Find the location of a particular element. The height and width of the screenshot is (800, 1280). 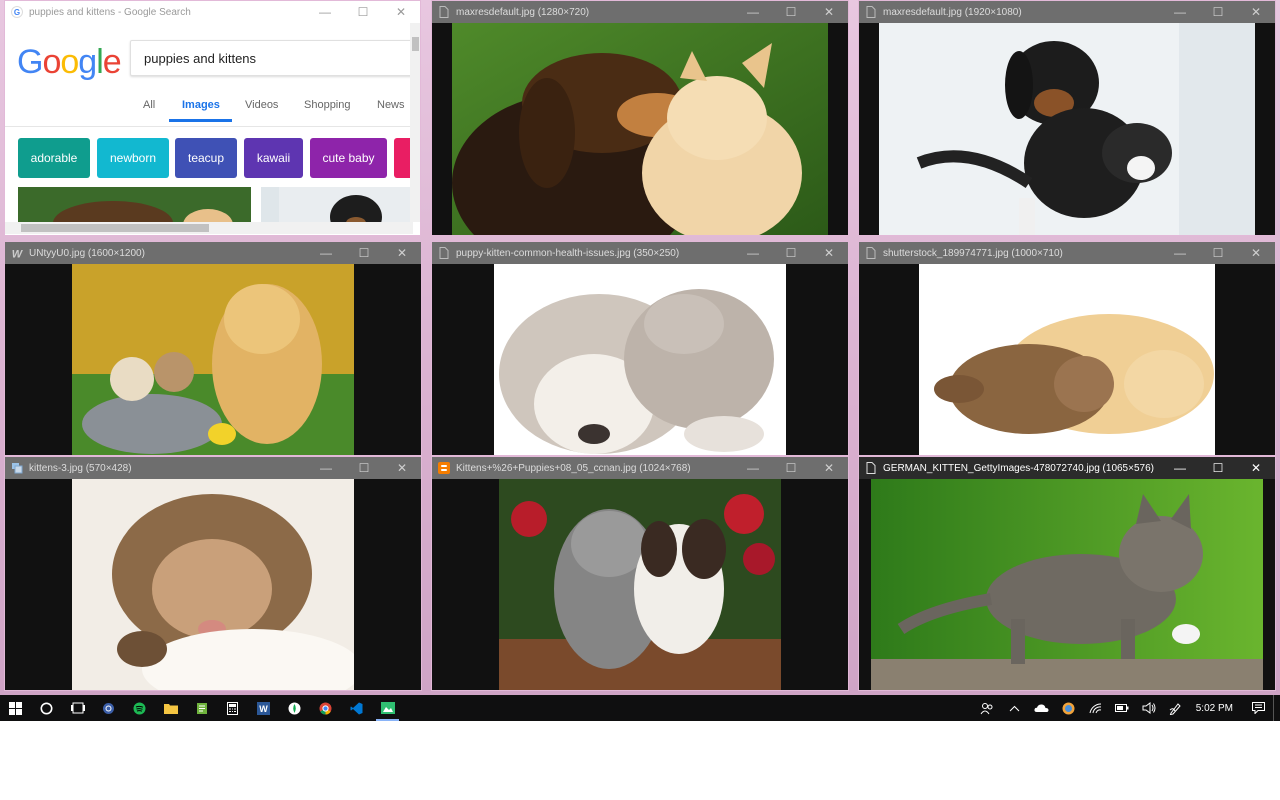

tab-videos: Videos is located at coordinates (261, 109).